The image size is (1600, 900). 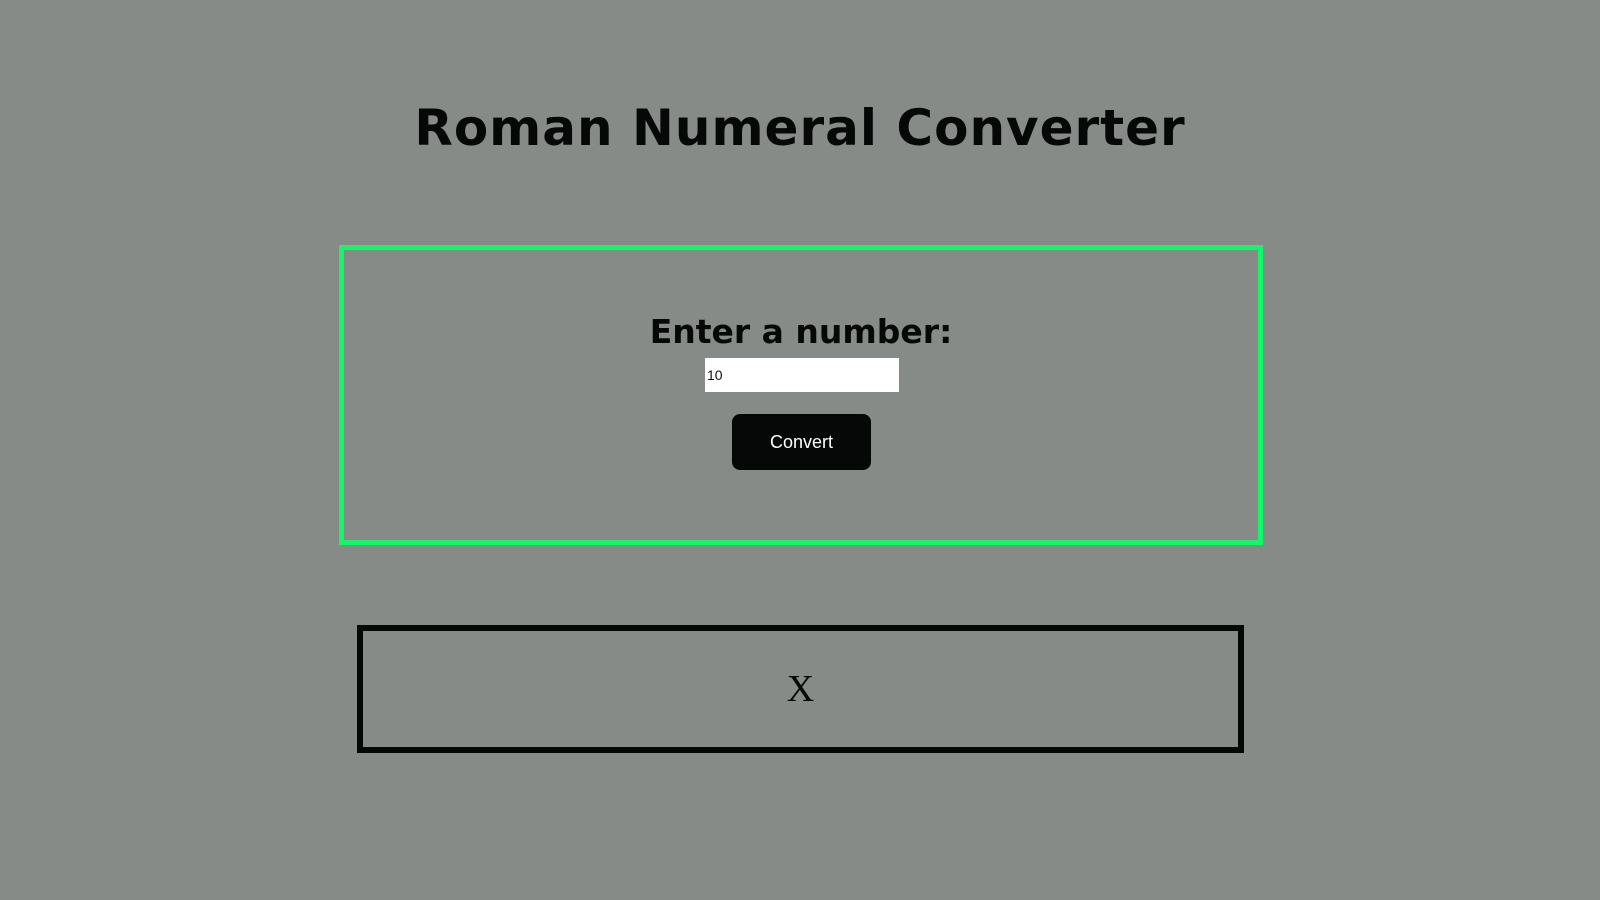 I want to click on page-title: Roman Numeral Converter, so click(x=800, y=128).